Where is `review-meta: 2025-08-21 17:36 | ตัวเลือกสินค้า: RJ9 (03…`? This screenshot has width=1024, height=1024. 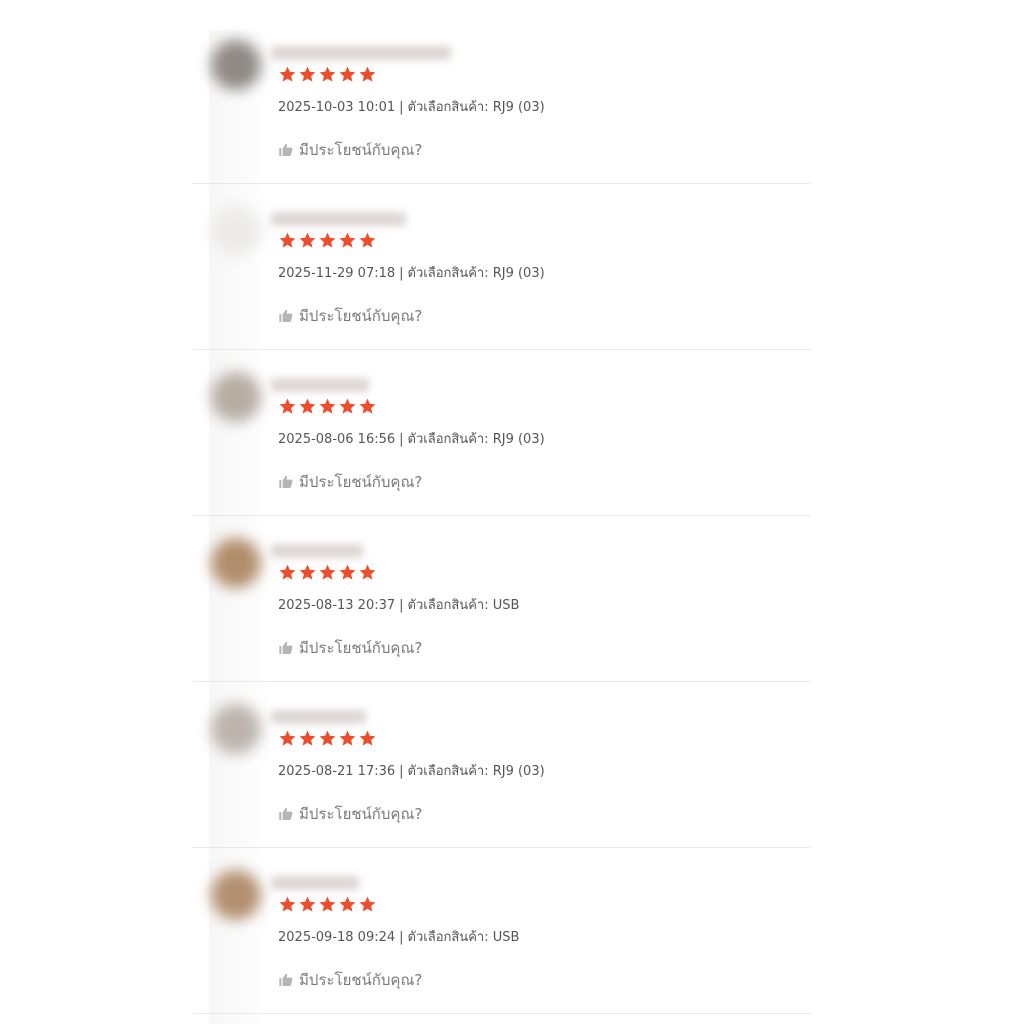
review-meta: 2025-08-21 17:36 | ตัวเลือกสินค้า: RJ9 (03… is located at coordinates (411, 770).